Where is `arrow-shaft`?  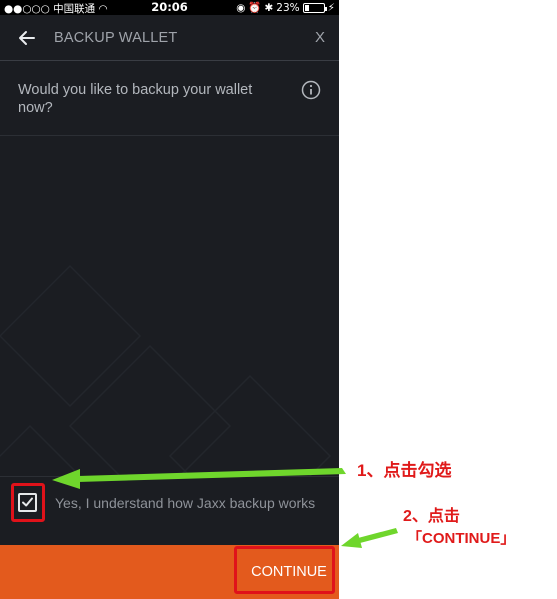
arrow-shaft is located at coordinates (378, 535).